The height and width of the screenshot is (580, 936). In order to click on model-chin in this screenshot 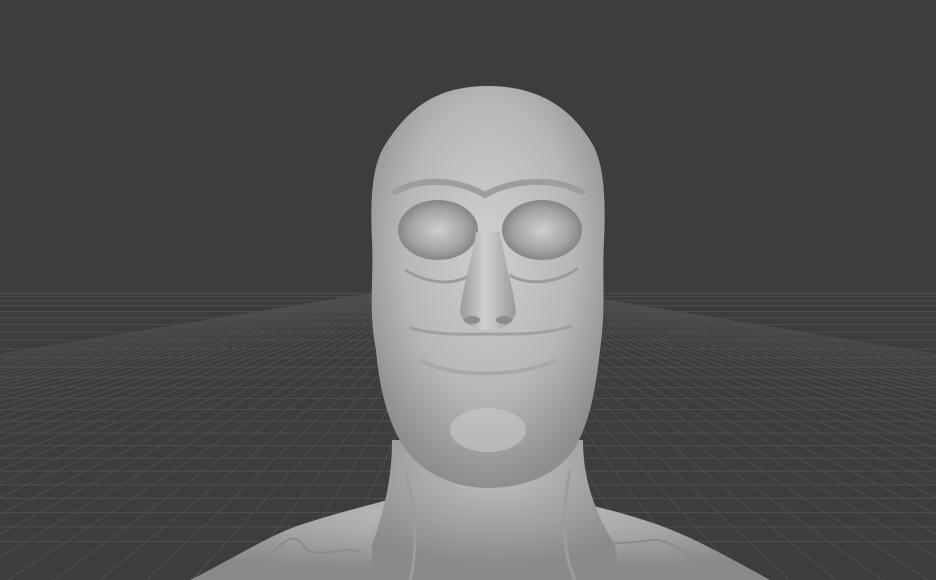, I will do `click(488, 430)`.